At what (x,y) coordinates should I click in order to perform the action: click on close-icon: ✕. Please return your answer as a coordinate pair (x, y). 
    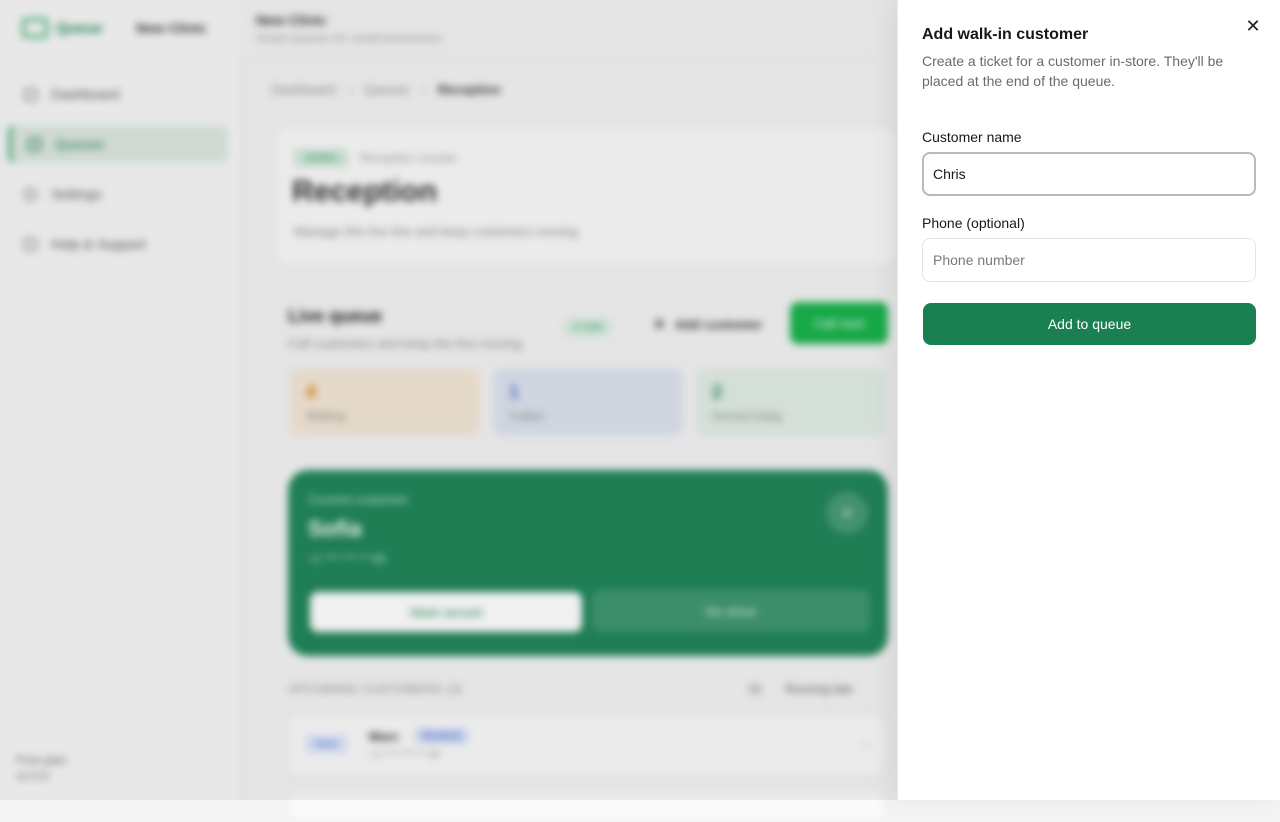
    Looking at the image, I should click on (1253, 26).